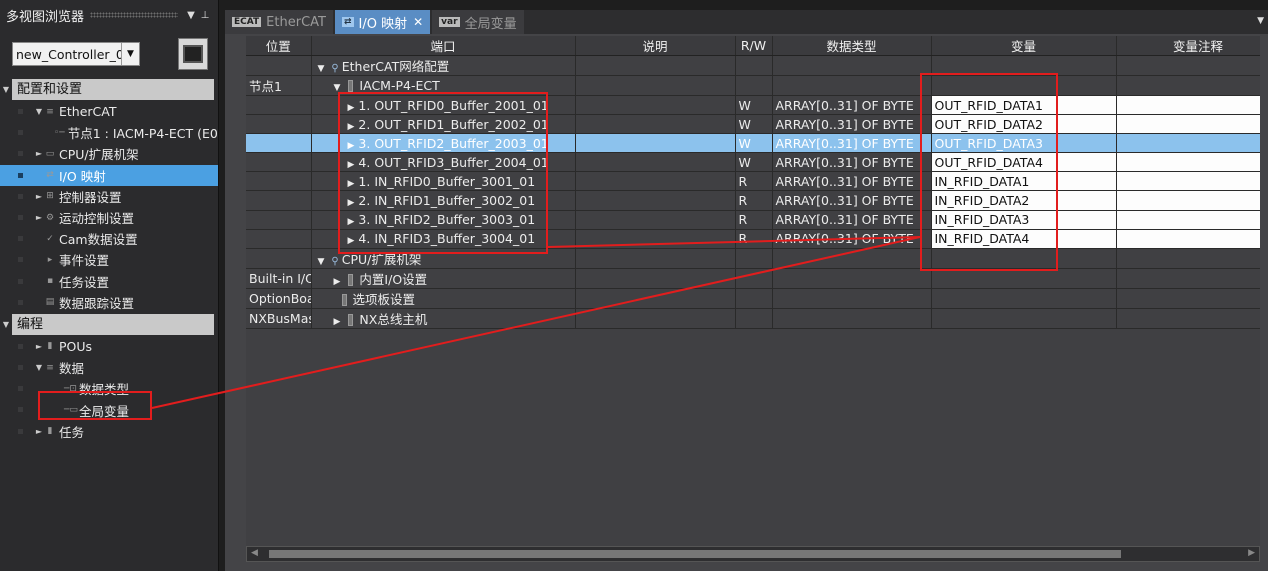  I want to click on section-header: ▼ 编程, so click(107, 324).